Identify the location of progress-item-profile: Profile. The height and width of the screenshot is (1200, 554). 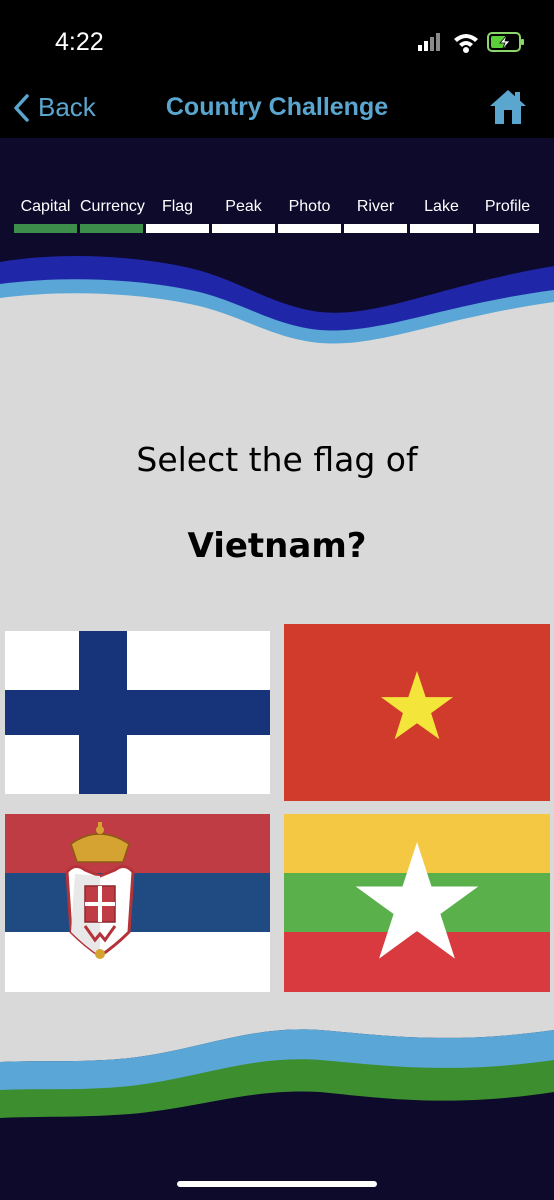
(507, 215).